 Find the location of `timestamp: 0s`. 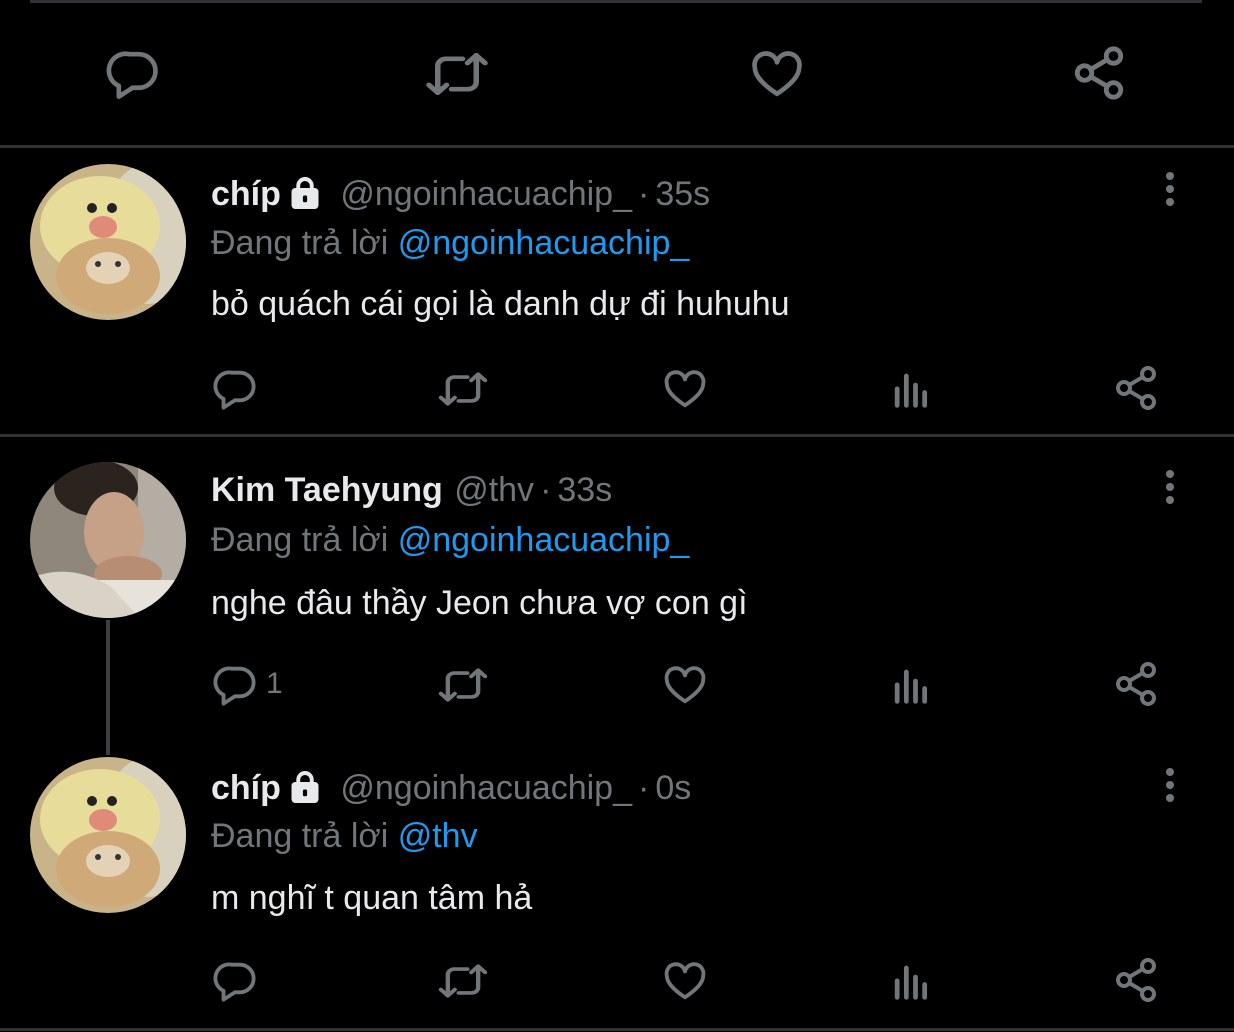

timestamp: 0s is located at coordinates (673, 788).